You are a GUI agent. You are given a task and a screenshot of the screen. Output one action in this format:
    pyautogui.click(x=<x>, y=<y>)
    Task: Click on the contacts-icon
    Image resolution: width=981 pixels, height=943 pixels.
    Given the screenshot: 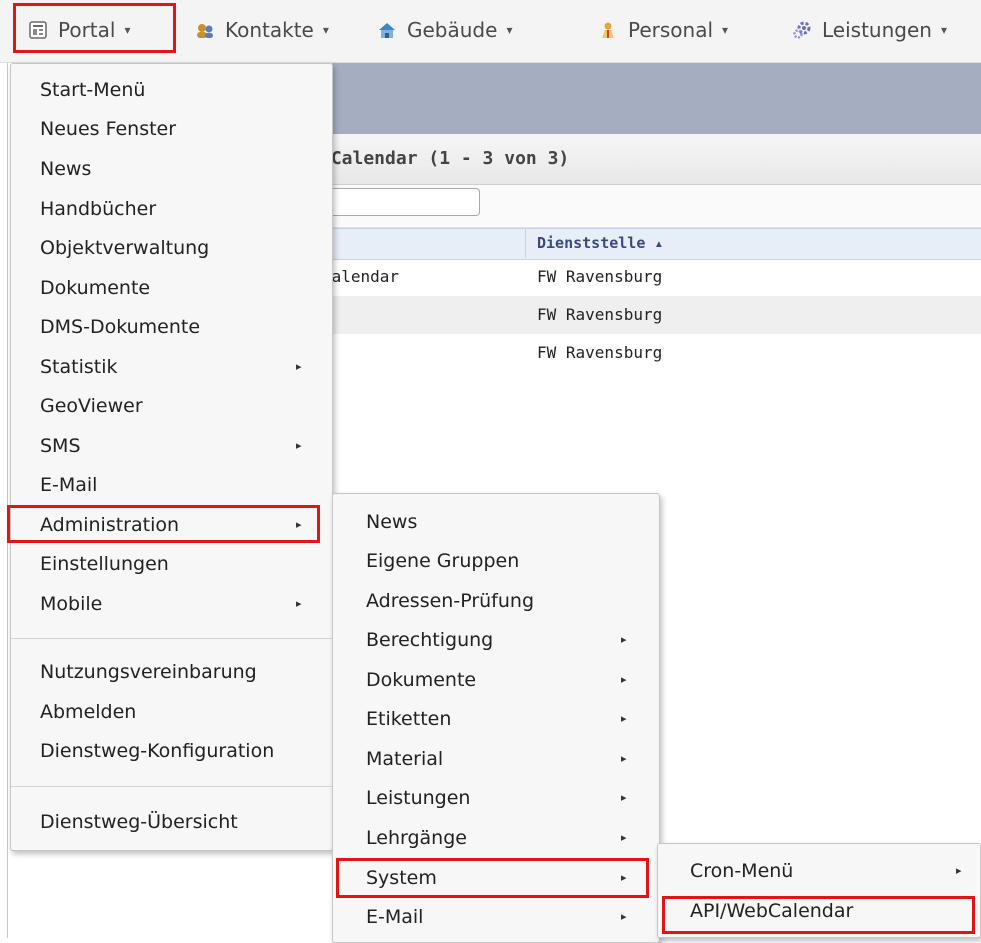 What is the action you would take?
    pyautogui.click(x=205, y=30)
    